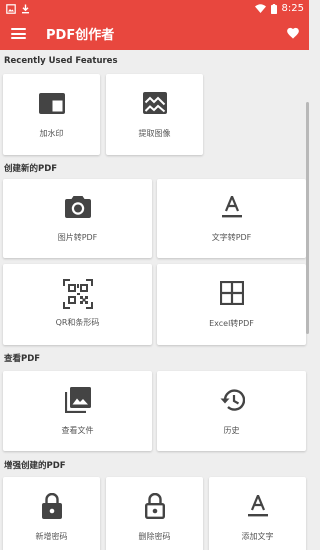 The height and width of the screenshot is (550, 320). I want to click on watermark-icon, so click(51, 103).